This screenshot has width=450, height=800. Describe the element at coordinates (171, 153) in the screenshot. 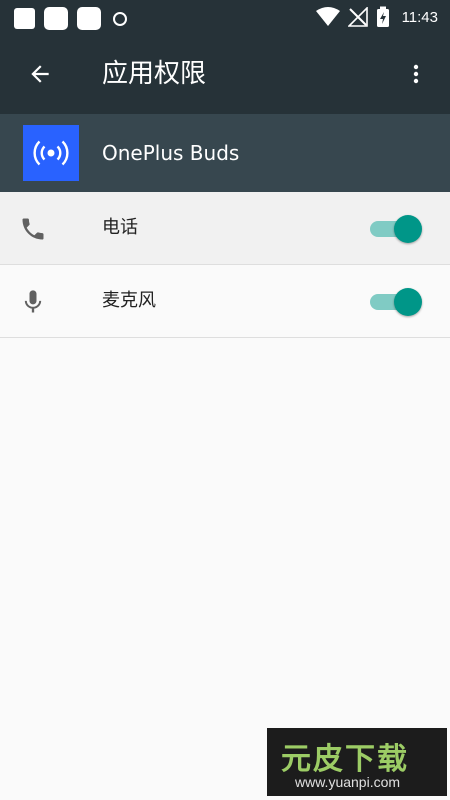

I see `app-name: OnePlus Buds` at that location.